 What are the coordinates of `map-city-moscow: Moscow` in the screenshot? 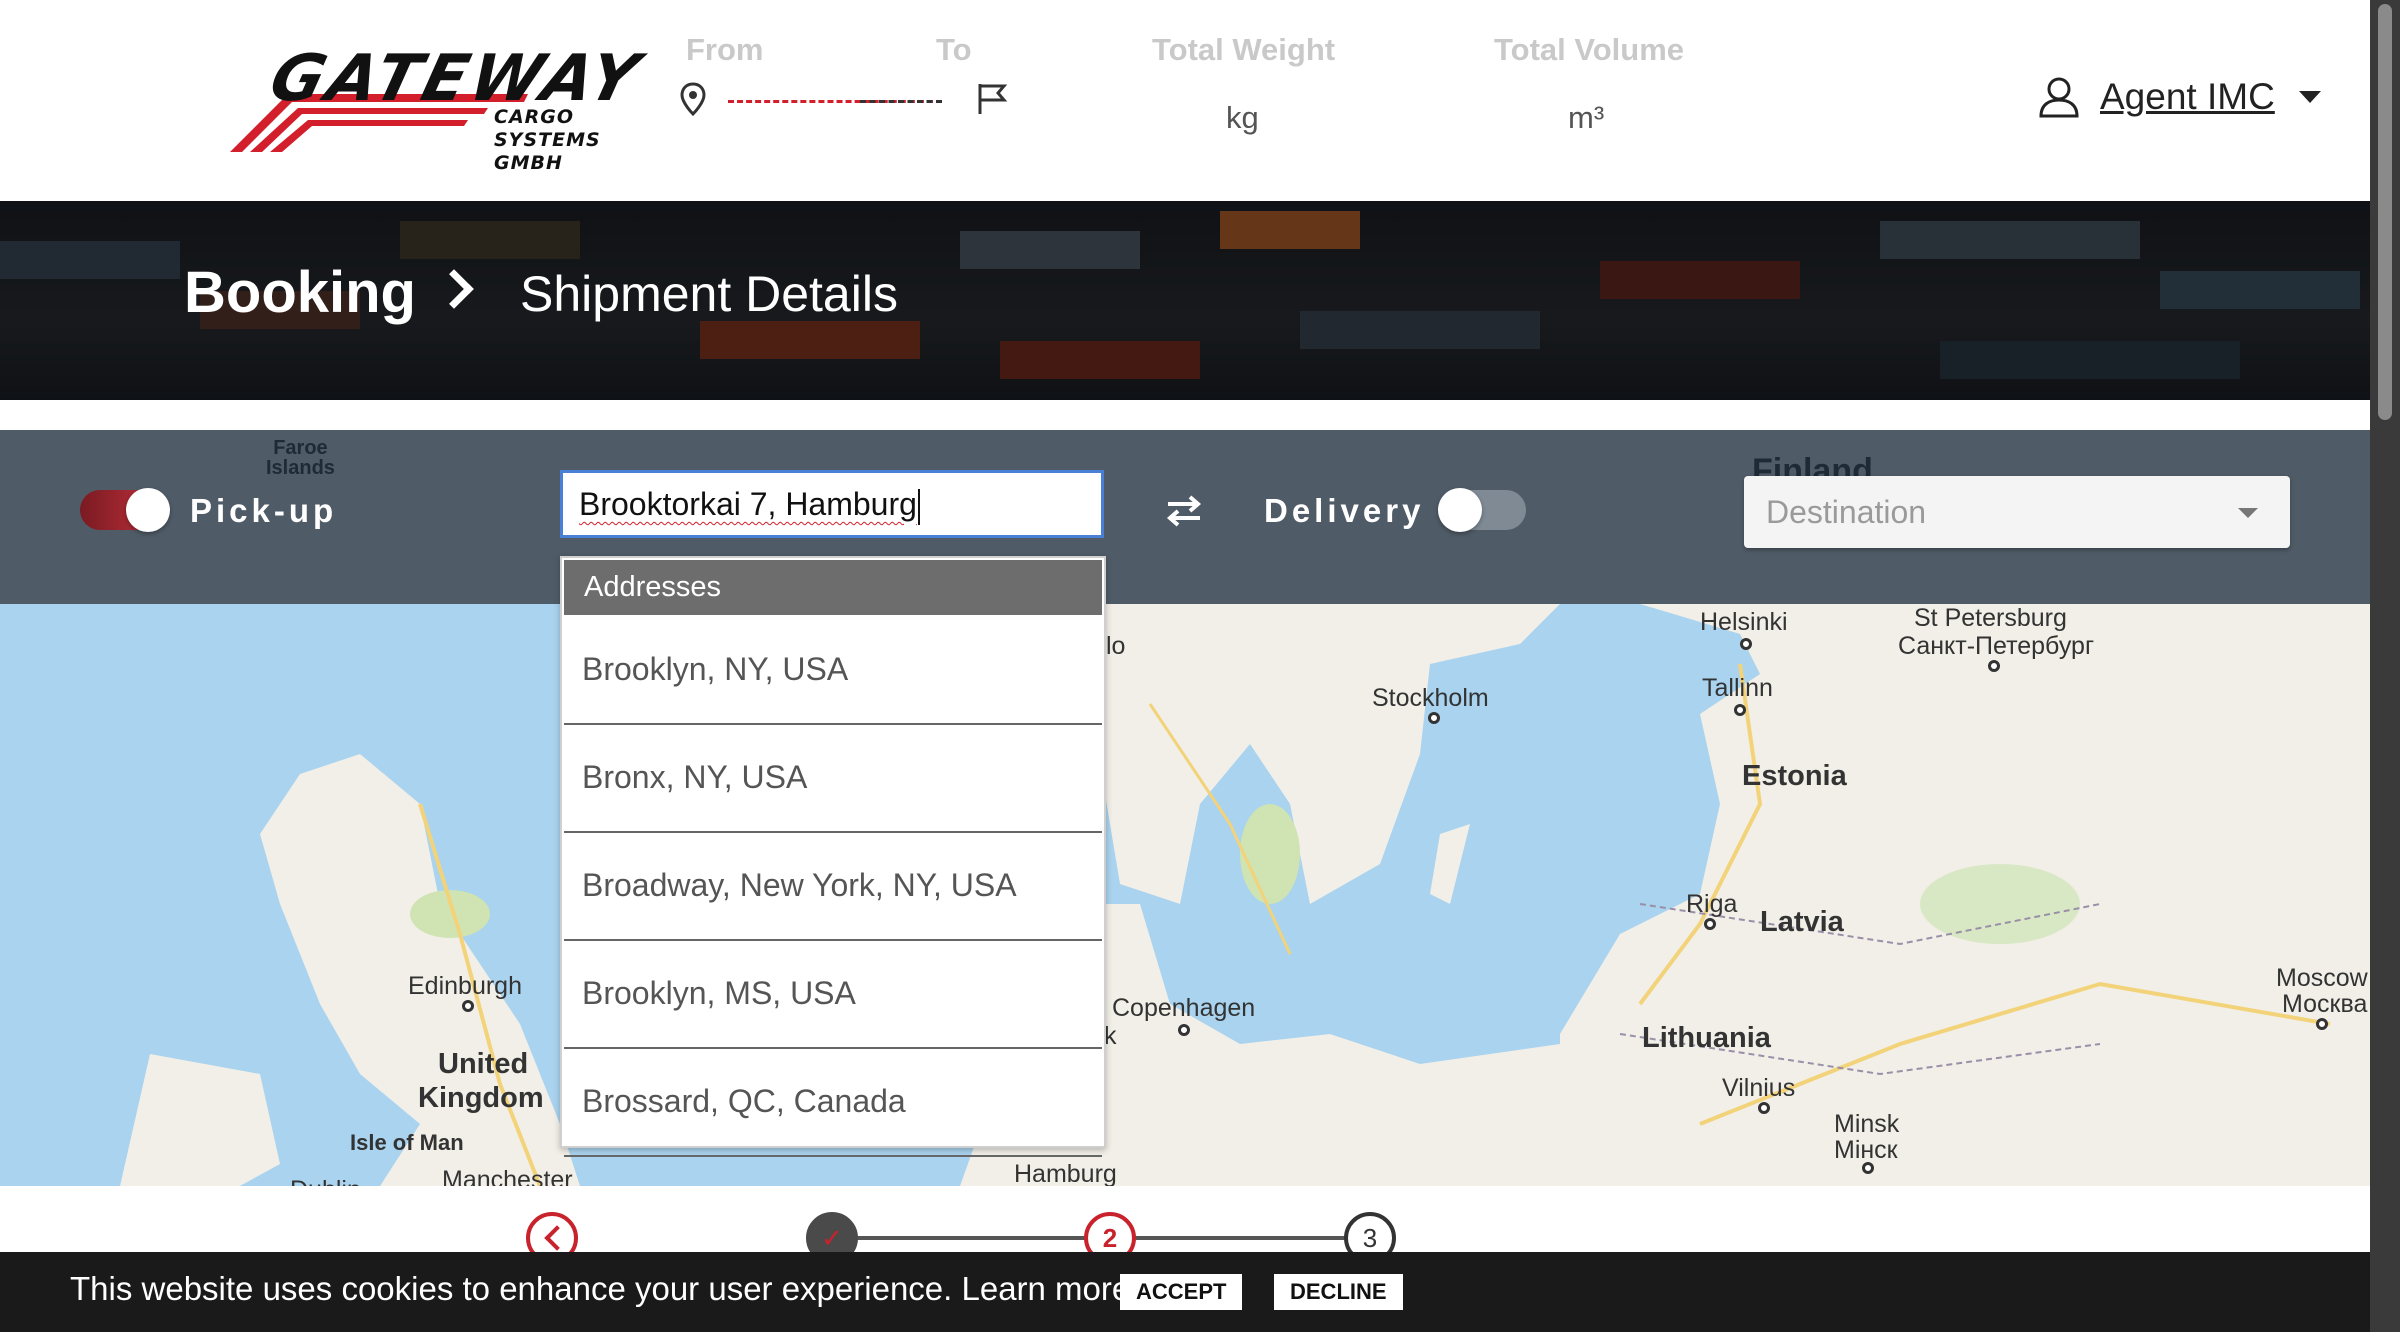 It's located at (2322, 978).